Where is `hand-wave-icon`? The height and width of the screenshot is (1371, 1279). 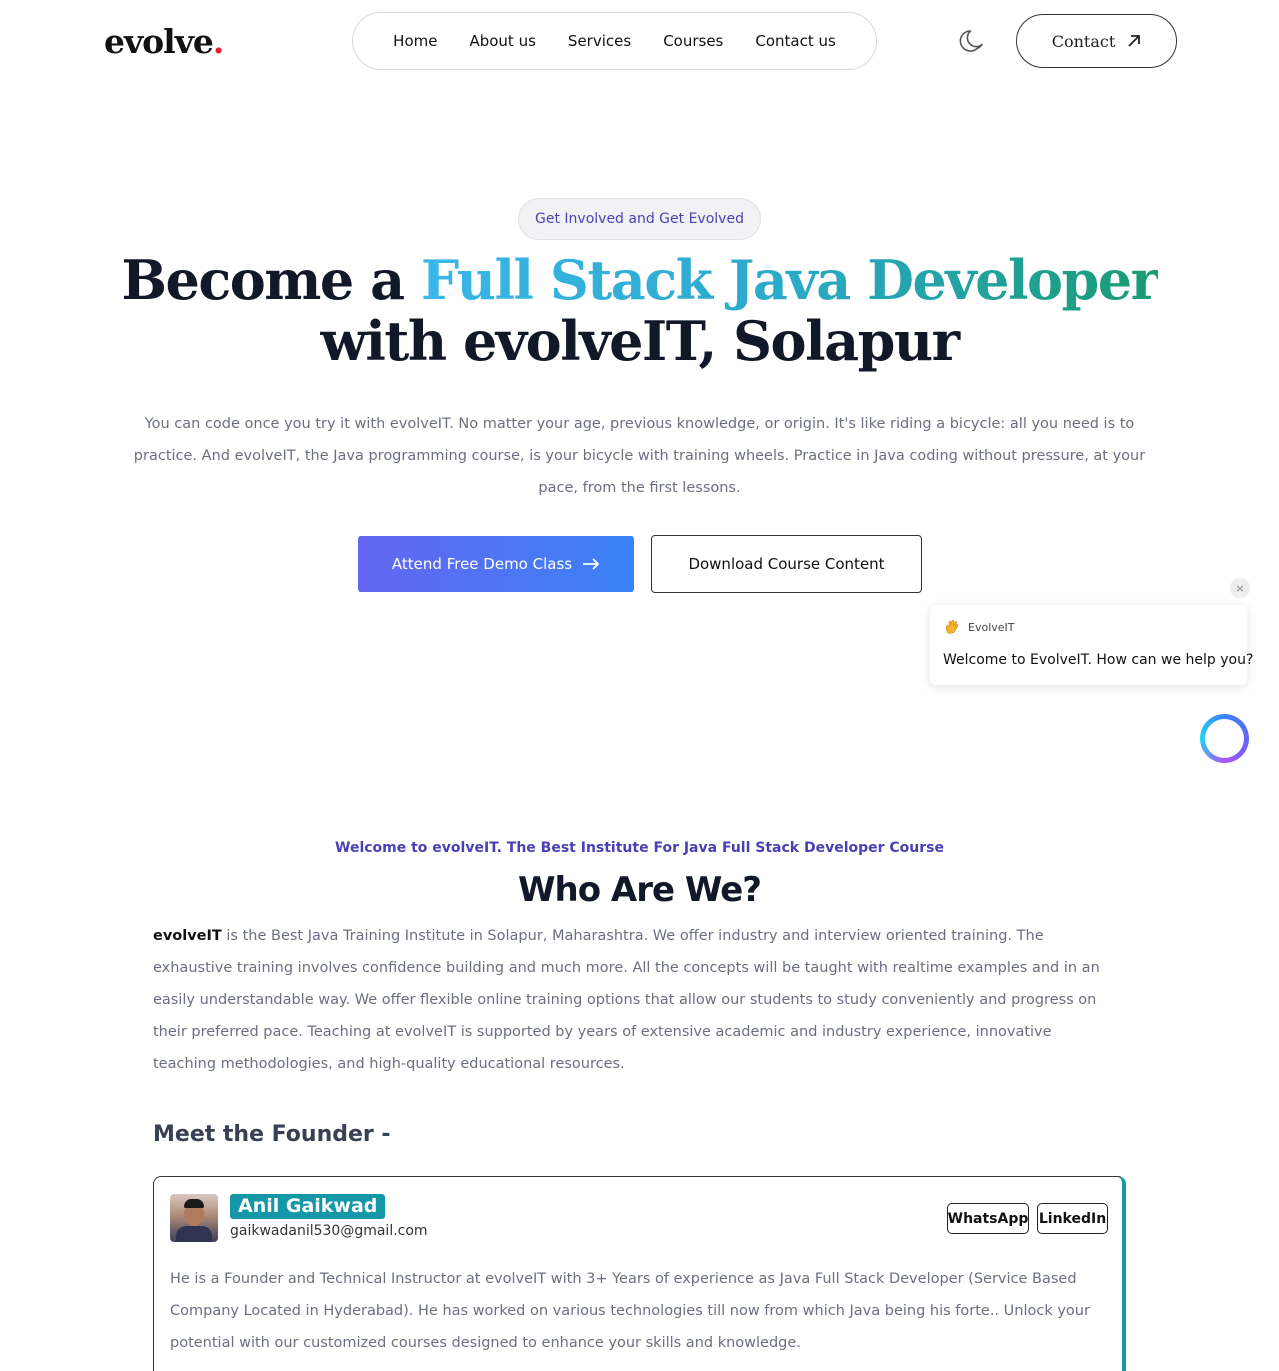
hand-wave-icon is located at coordinates (952, 626).